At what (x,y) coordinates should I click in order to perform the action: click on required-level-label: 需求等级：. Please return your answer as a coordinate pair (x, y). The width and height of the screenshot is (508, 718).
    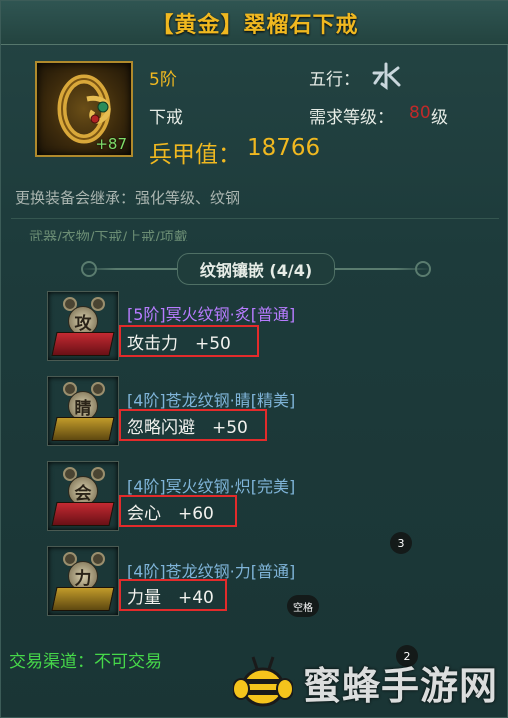
    Looking at the image, I should click on (351, 118).